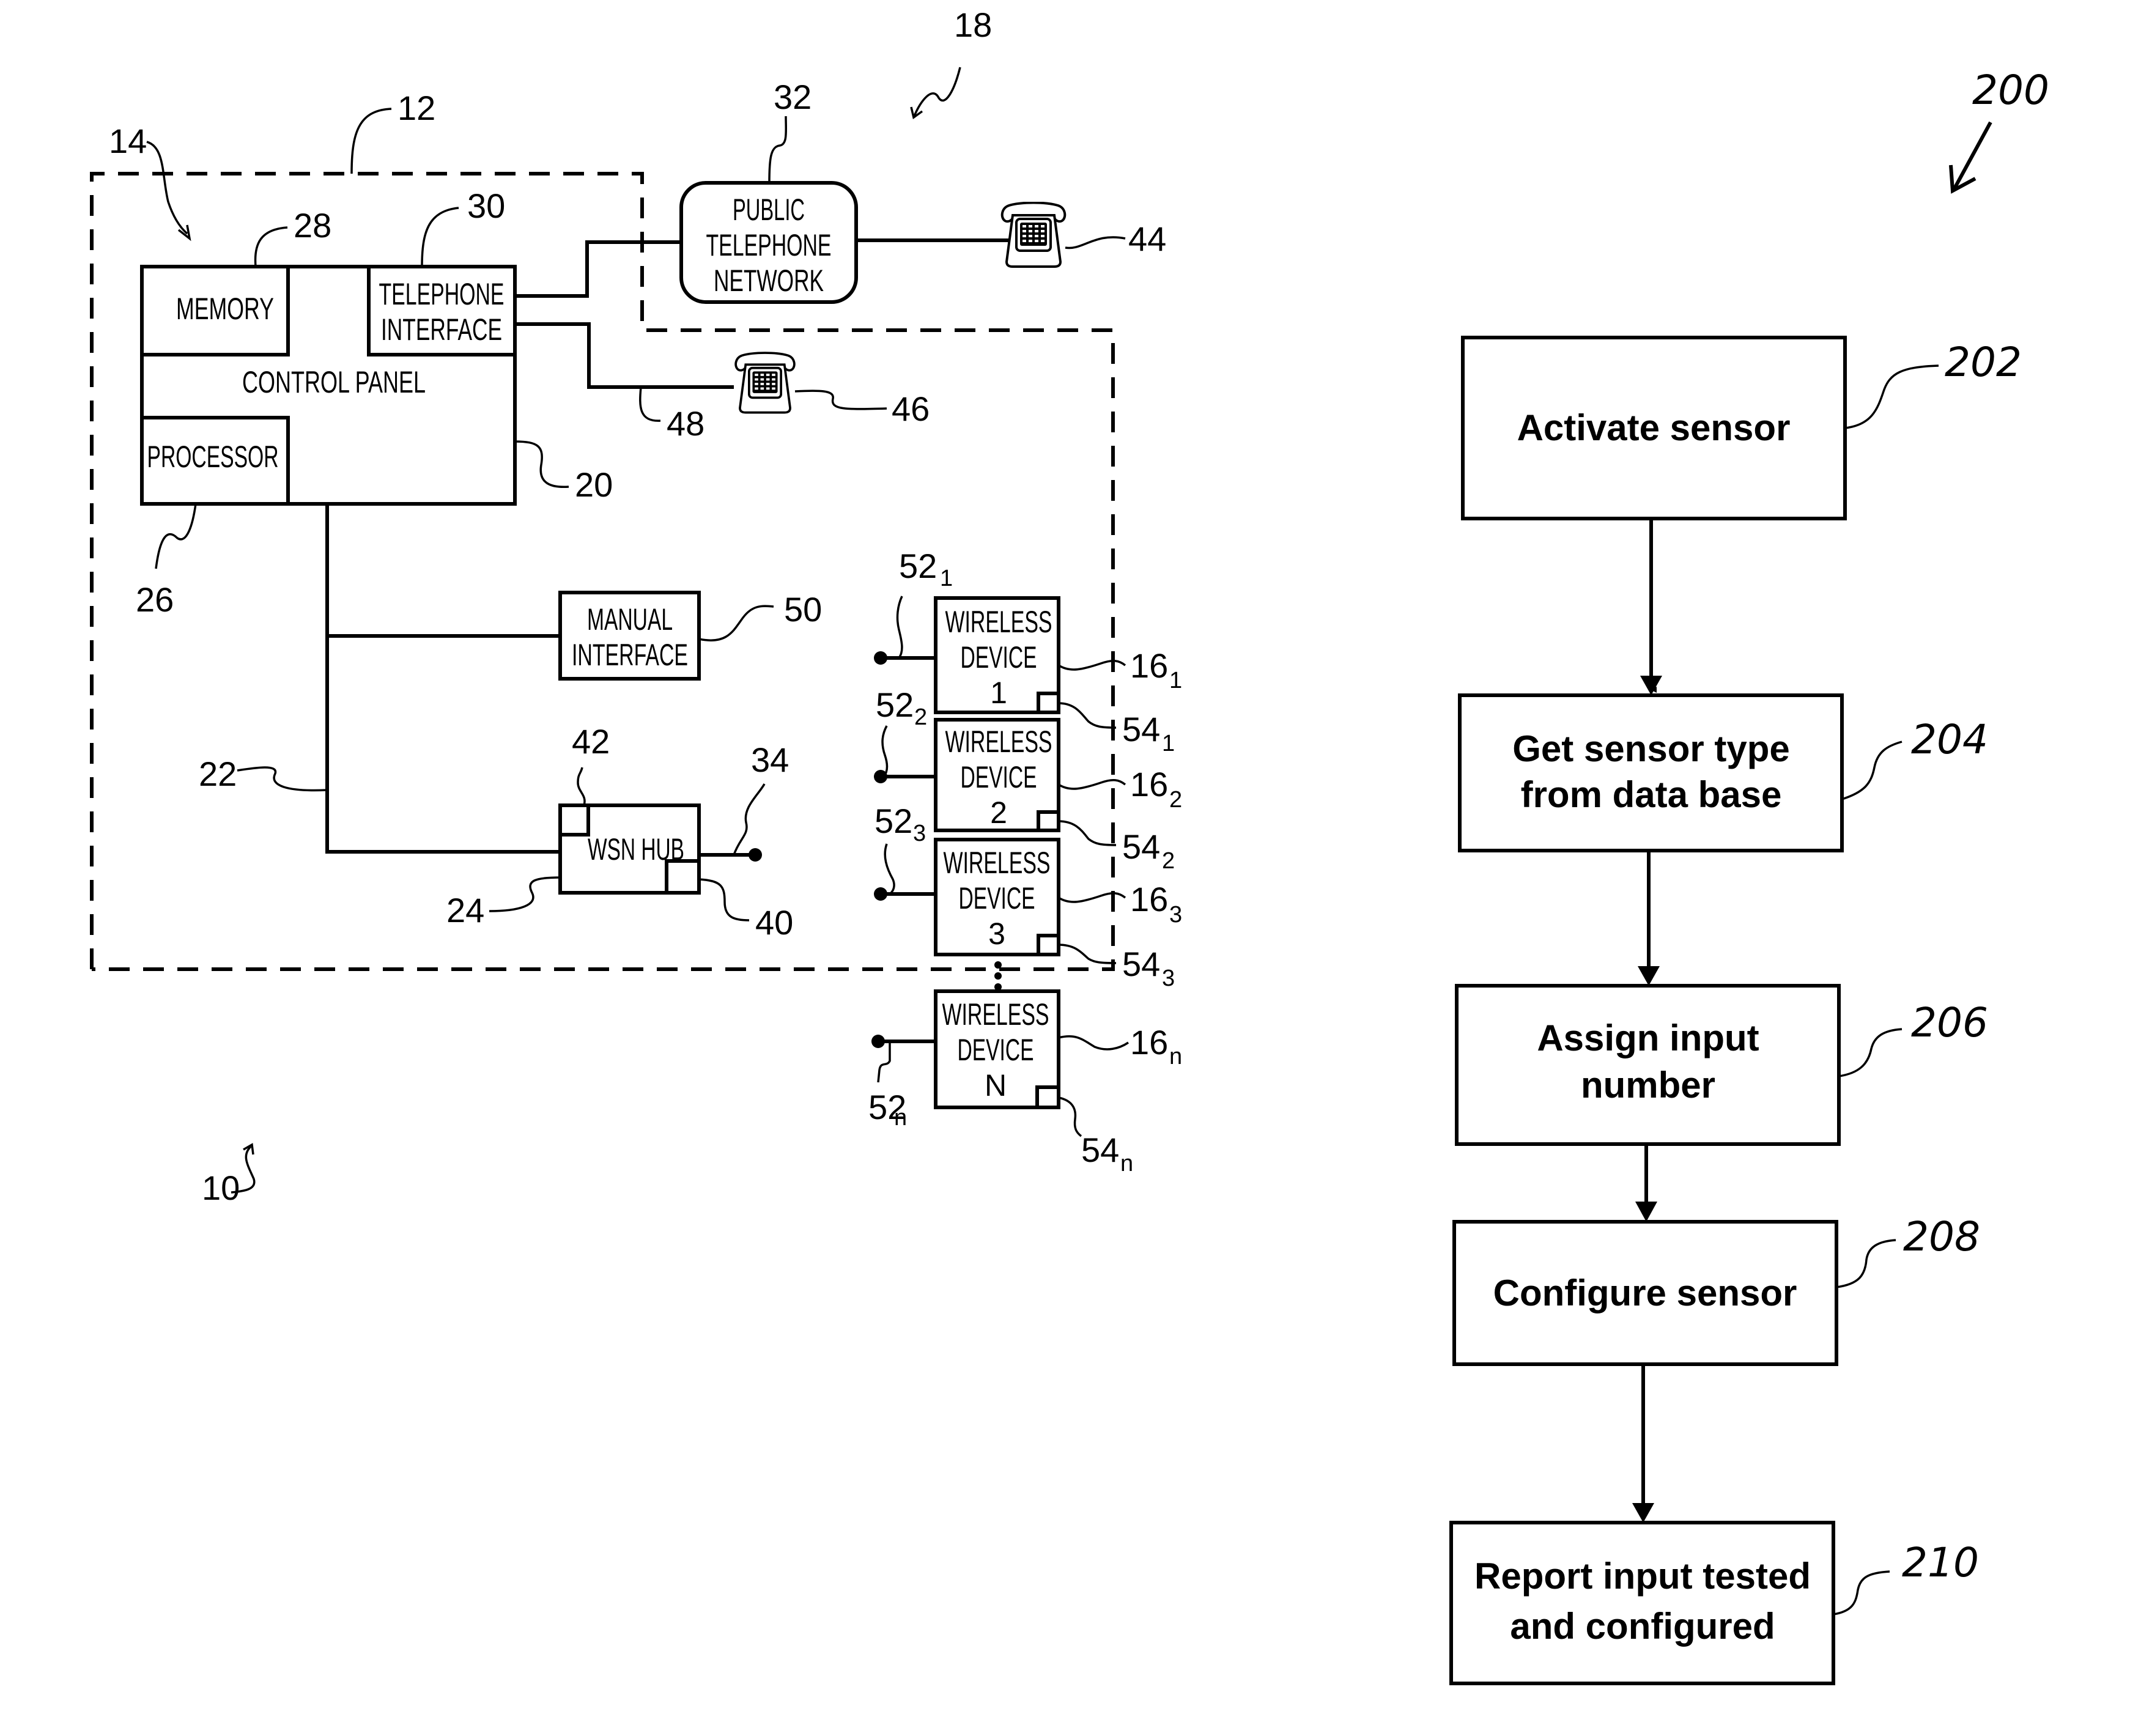 The width and height of the screenshot is (2141, 1736). I want to click on ref-52-3-sub: 3, so click(919, 833).